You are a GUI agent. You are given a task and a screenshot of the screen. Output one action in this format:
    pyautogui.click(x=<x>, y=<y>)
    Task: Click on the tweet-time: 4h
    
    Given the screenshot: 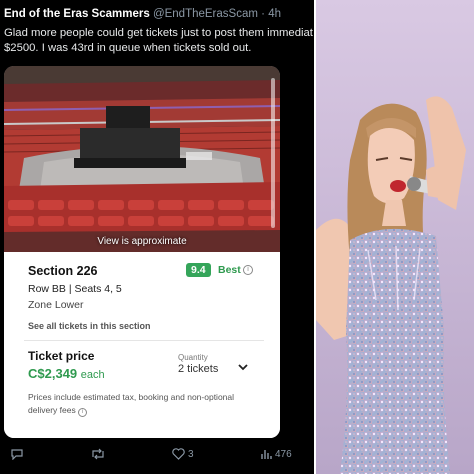 What is the action you would take?
    pyautogui.click(x=274, y=14)
    